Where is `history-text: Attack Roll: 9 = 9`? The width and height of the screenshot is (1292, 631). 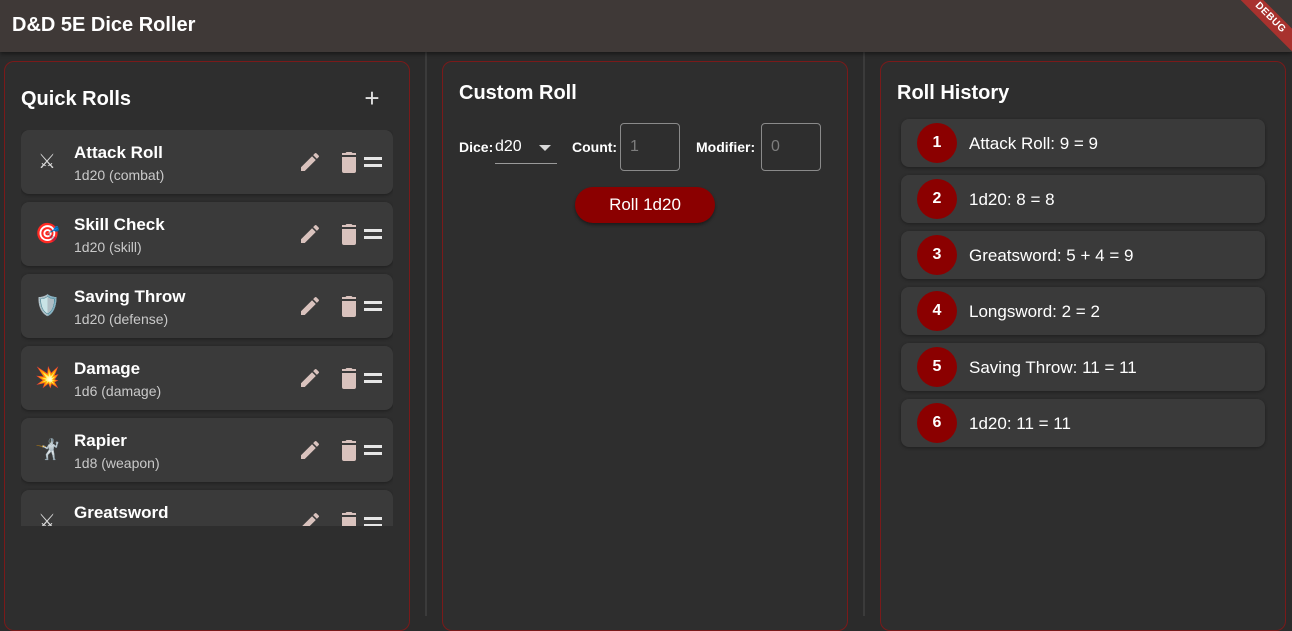 history-text: Attack Roll: 9 = 9 is located at coordinates (1033, 143).